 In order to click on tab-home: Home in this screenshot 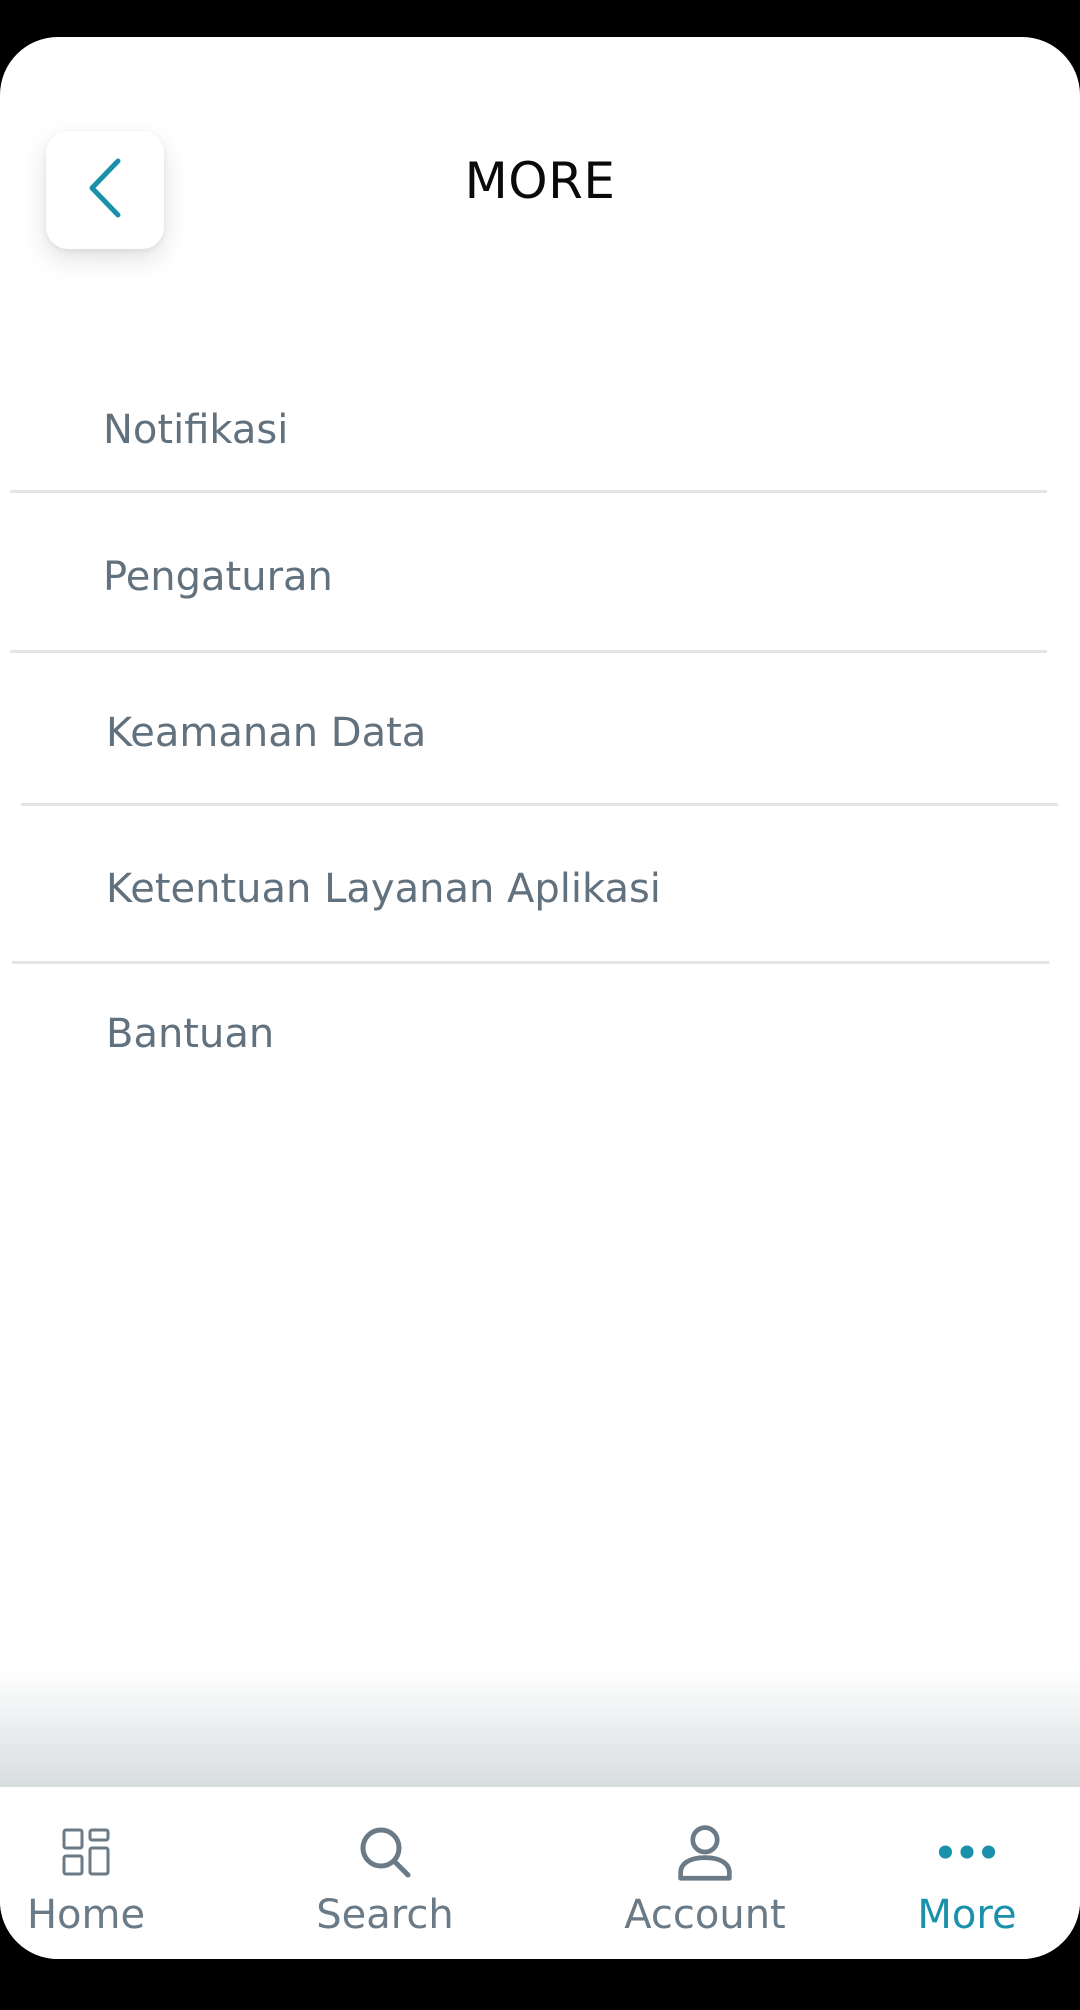, I will do `click(86, 1873)`.